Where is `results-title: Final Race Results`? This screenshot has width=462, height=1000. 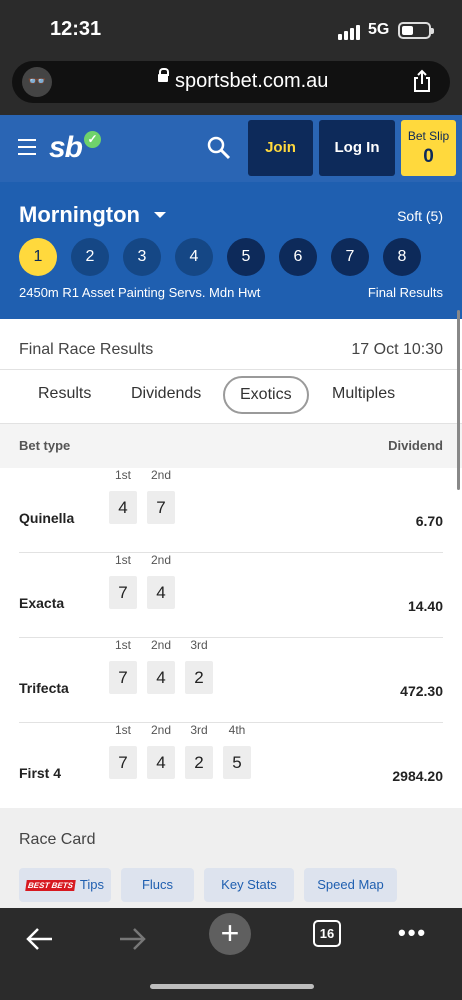 results-title: Final Race Results is located at coordinates (86, 349).